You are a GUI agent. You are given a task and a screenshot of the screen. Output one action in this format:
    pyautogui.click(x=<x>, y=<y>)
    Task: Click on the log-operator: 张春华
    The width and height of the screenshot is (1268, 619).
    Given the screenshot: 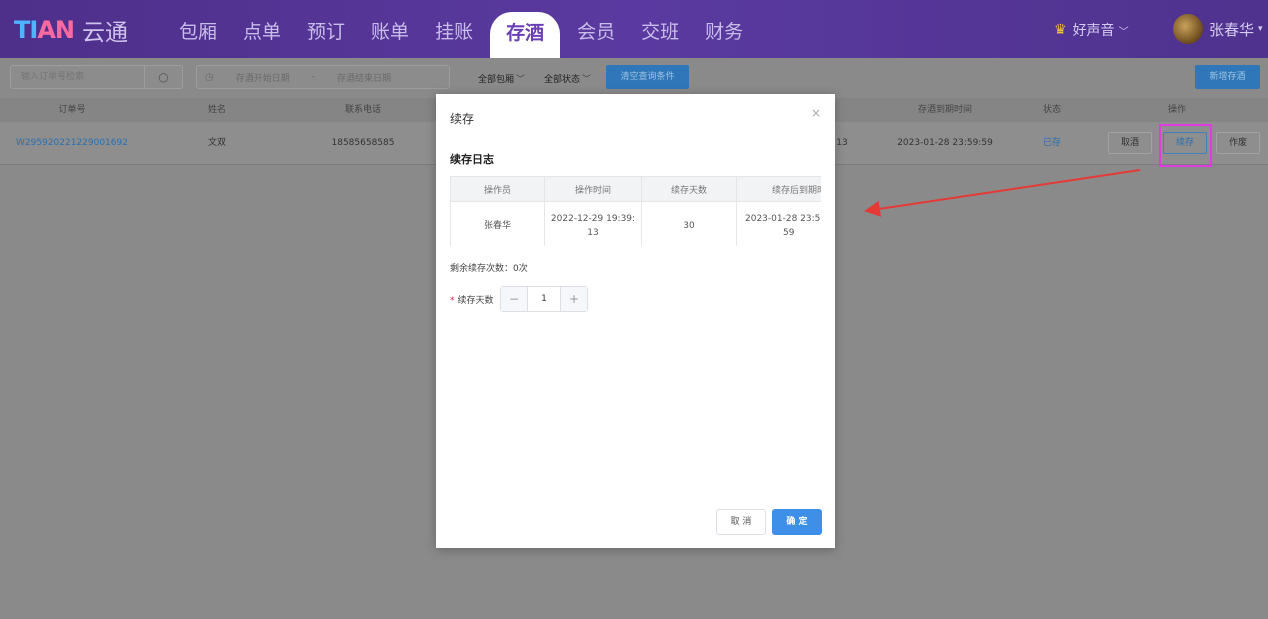 What is the action you would take?
    pyautogui.click(x=497, y=223)
    